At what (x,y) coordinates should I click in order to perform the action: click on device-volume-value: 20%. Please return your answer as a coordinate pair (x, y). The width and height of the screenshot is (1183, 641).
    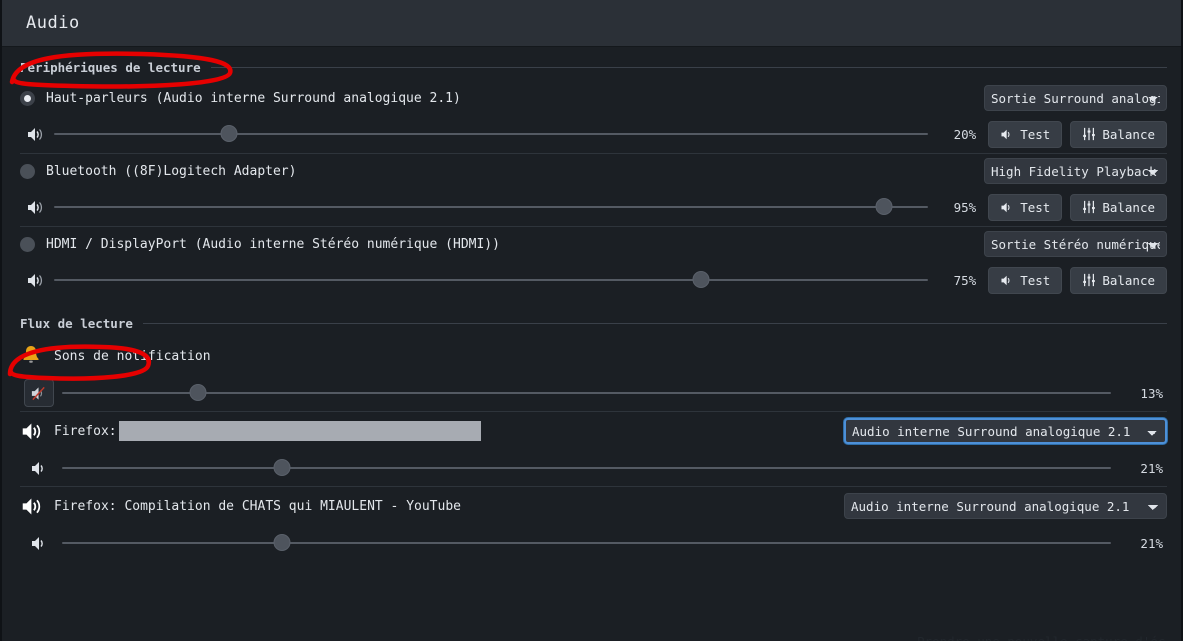
    Looking at the image, I should click on (965, 134).